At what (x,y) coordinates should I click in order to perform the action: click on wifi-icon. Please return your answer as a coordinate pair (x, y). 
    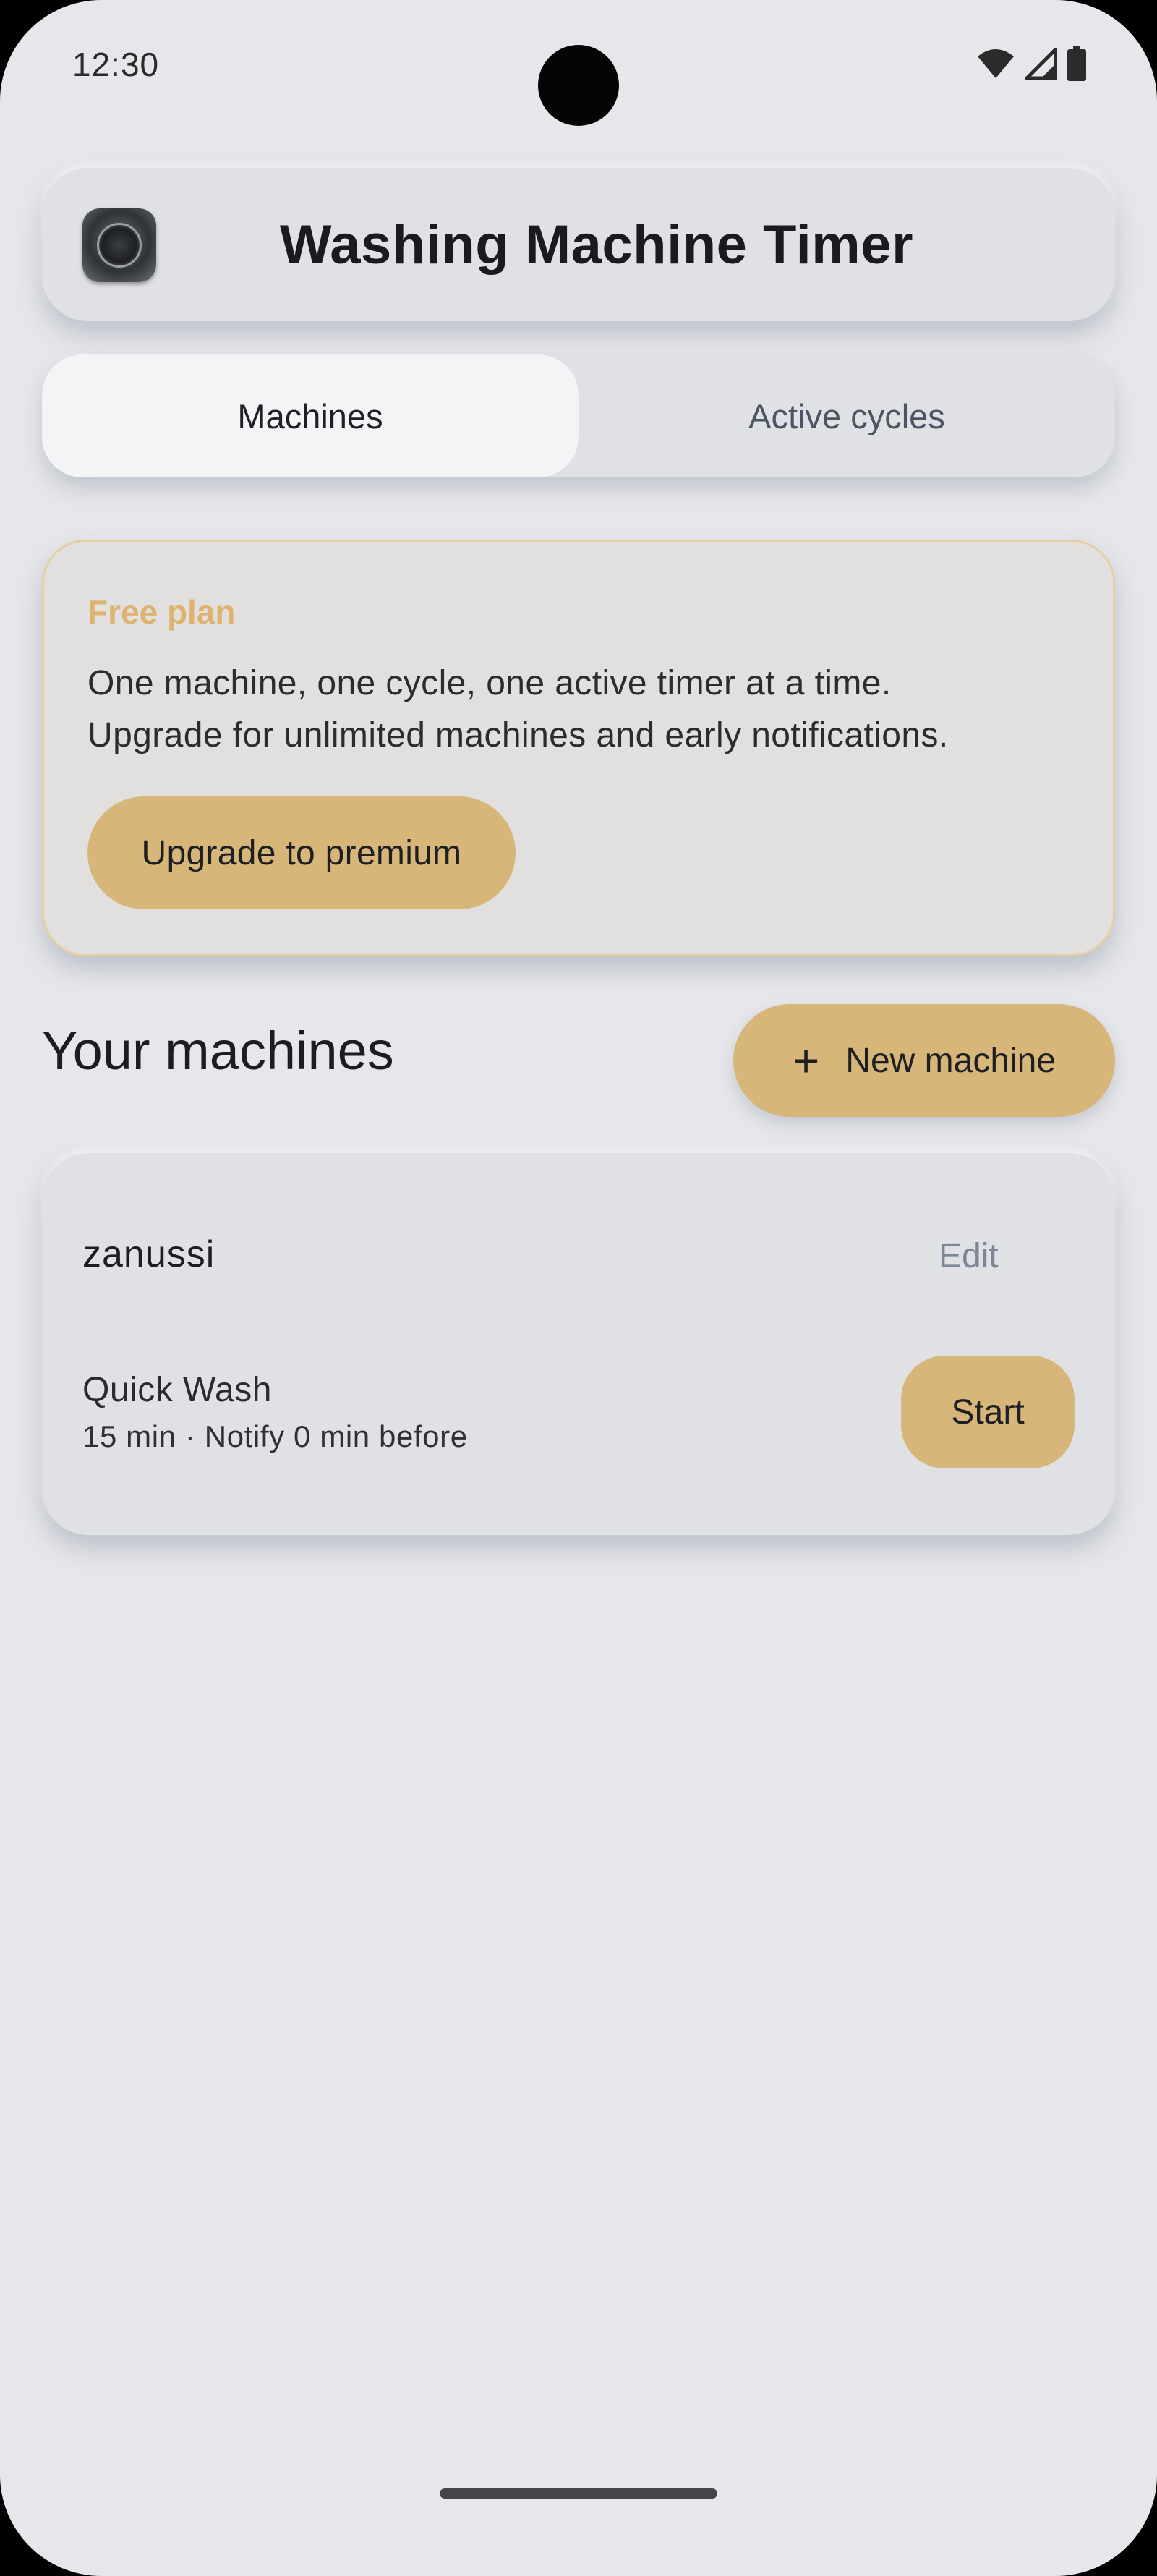
    Looking at the image, I should click on (995, 64).